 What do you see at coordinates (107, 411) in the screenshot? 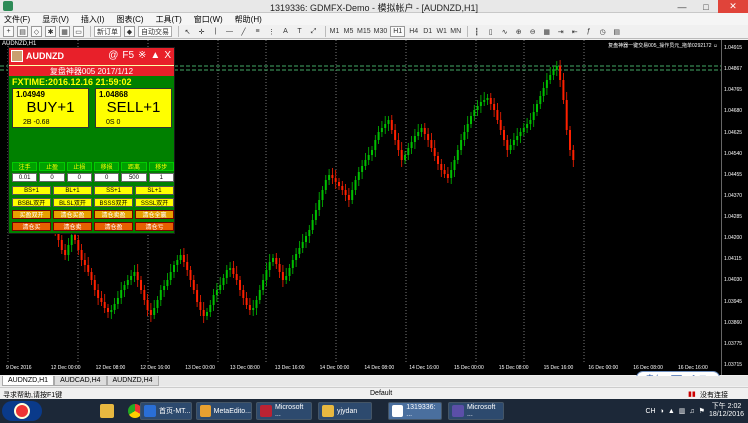
I see `explorer-pin` at bounding box center [107, 411].